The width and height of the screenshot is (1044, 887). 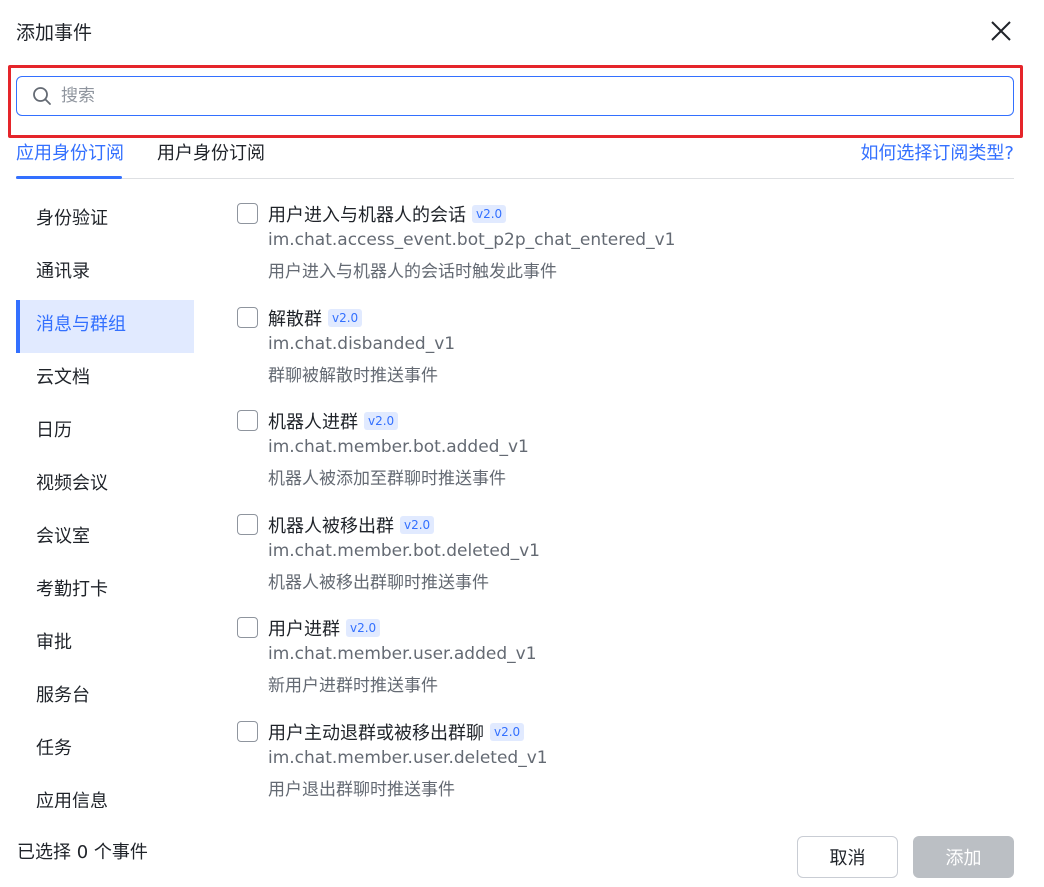 What do you see at coordinates (378, 582) in the screenshot?
I see `event-description: 机器人被移出群聊时推送事件` at bounding box center [378, 582].